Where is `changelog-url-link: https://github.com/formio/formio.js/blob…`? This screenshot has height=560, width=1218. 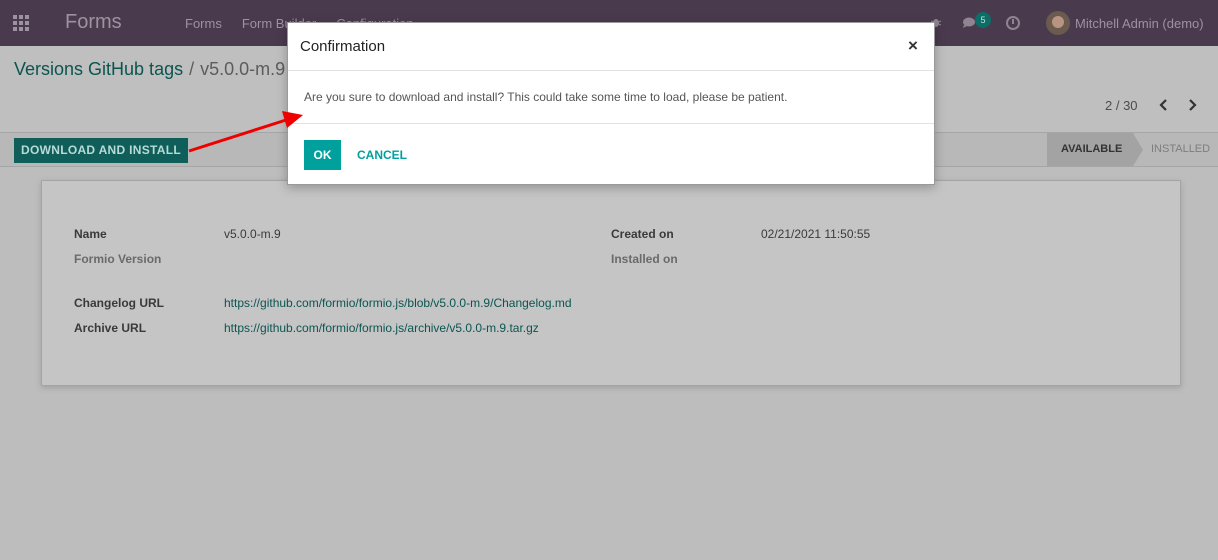
changelog-url-link: https://github.com/formio/formio.js/blob… is located at coordinates (398, 303).